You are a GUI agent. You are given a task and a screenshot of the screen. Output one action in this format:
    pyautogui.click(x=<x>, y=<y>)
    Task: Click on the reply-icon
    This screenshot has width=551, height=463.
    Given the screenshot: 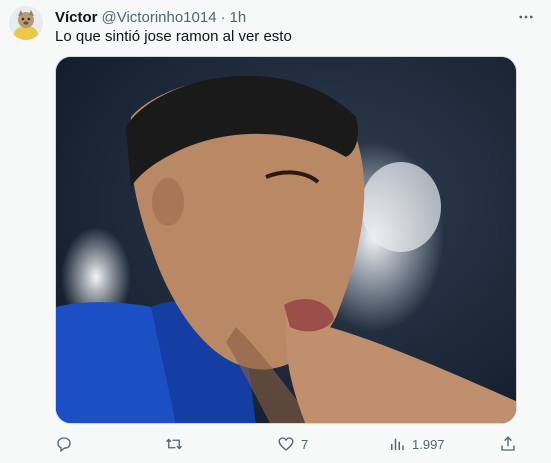 What is the action you would take?
    pyautogui.click(x=64, y=445)
    